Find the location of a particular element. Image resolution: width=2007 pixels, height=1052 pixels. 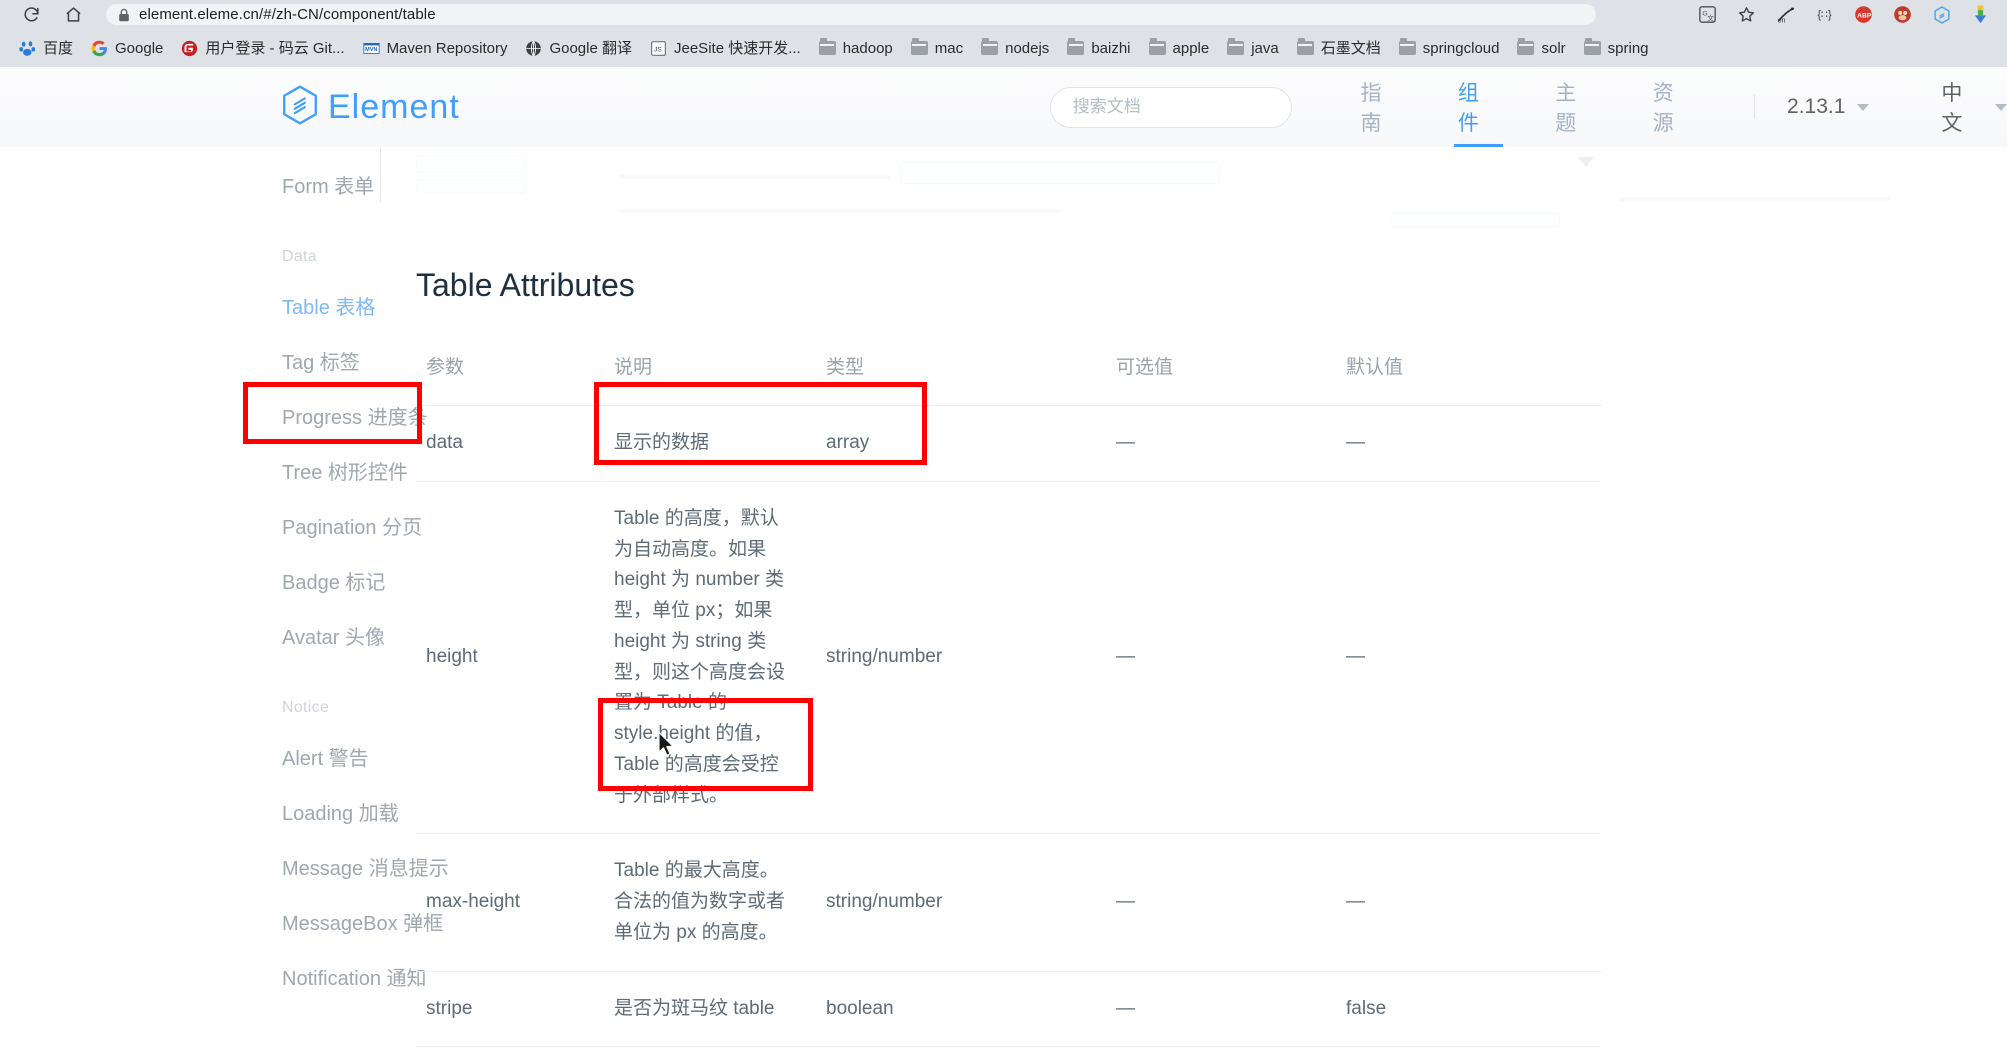

bookmark-star-icon is located at coordinates (1746, 14).